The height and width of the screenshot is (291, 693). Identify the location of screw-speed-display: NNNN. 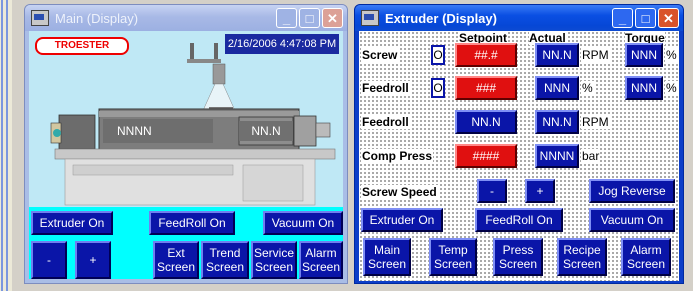
(158, 131).